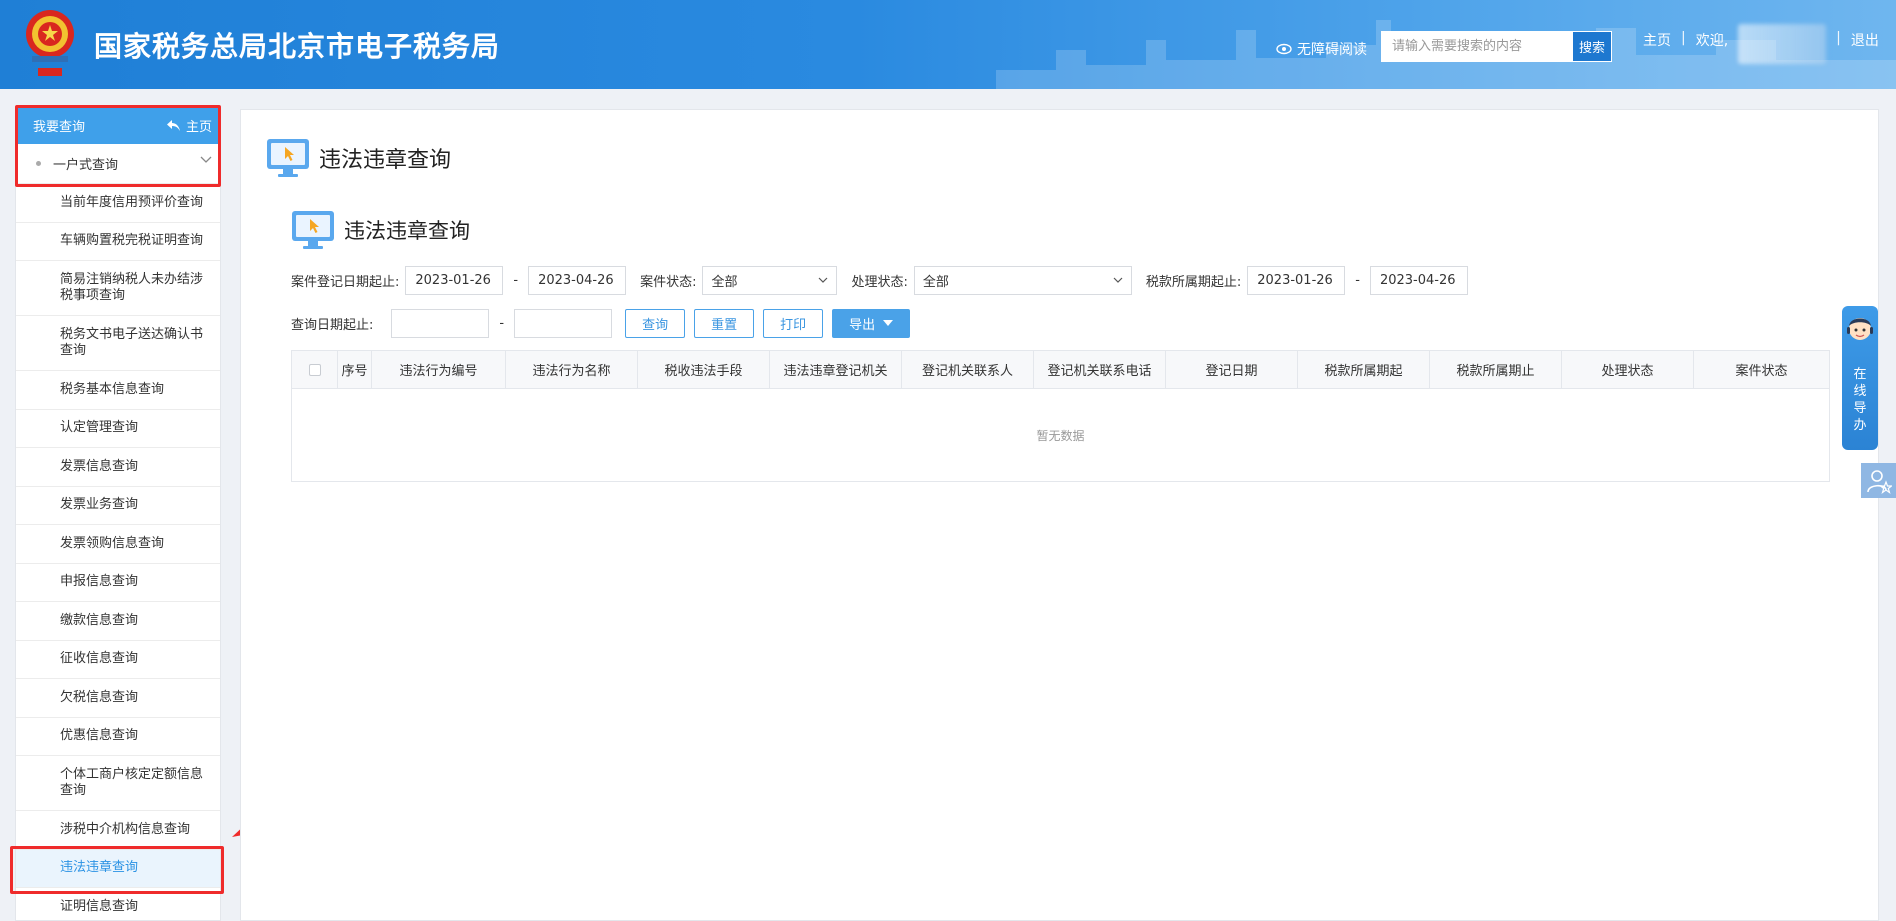 This screenshot has width=1896, height=921. I want to click on bullet-icon, so click(38, 163).